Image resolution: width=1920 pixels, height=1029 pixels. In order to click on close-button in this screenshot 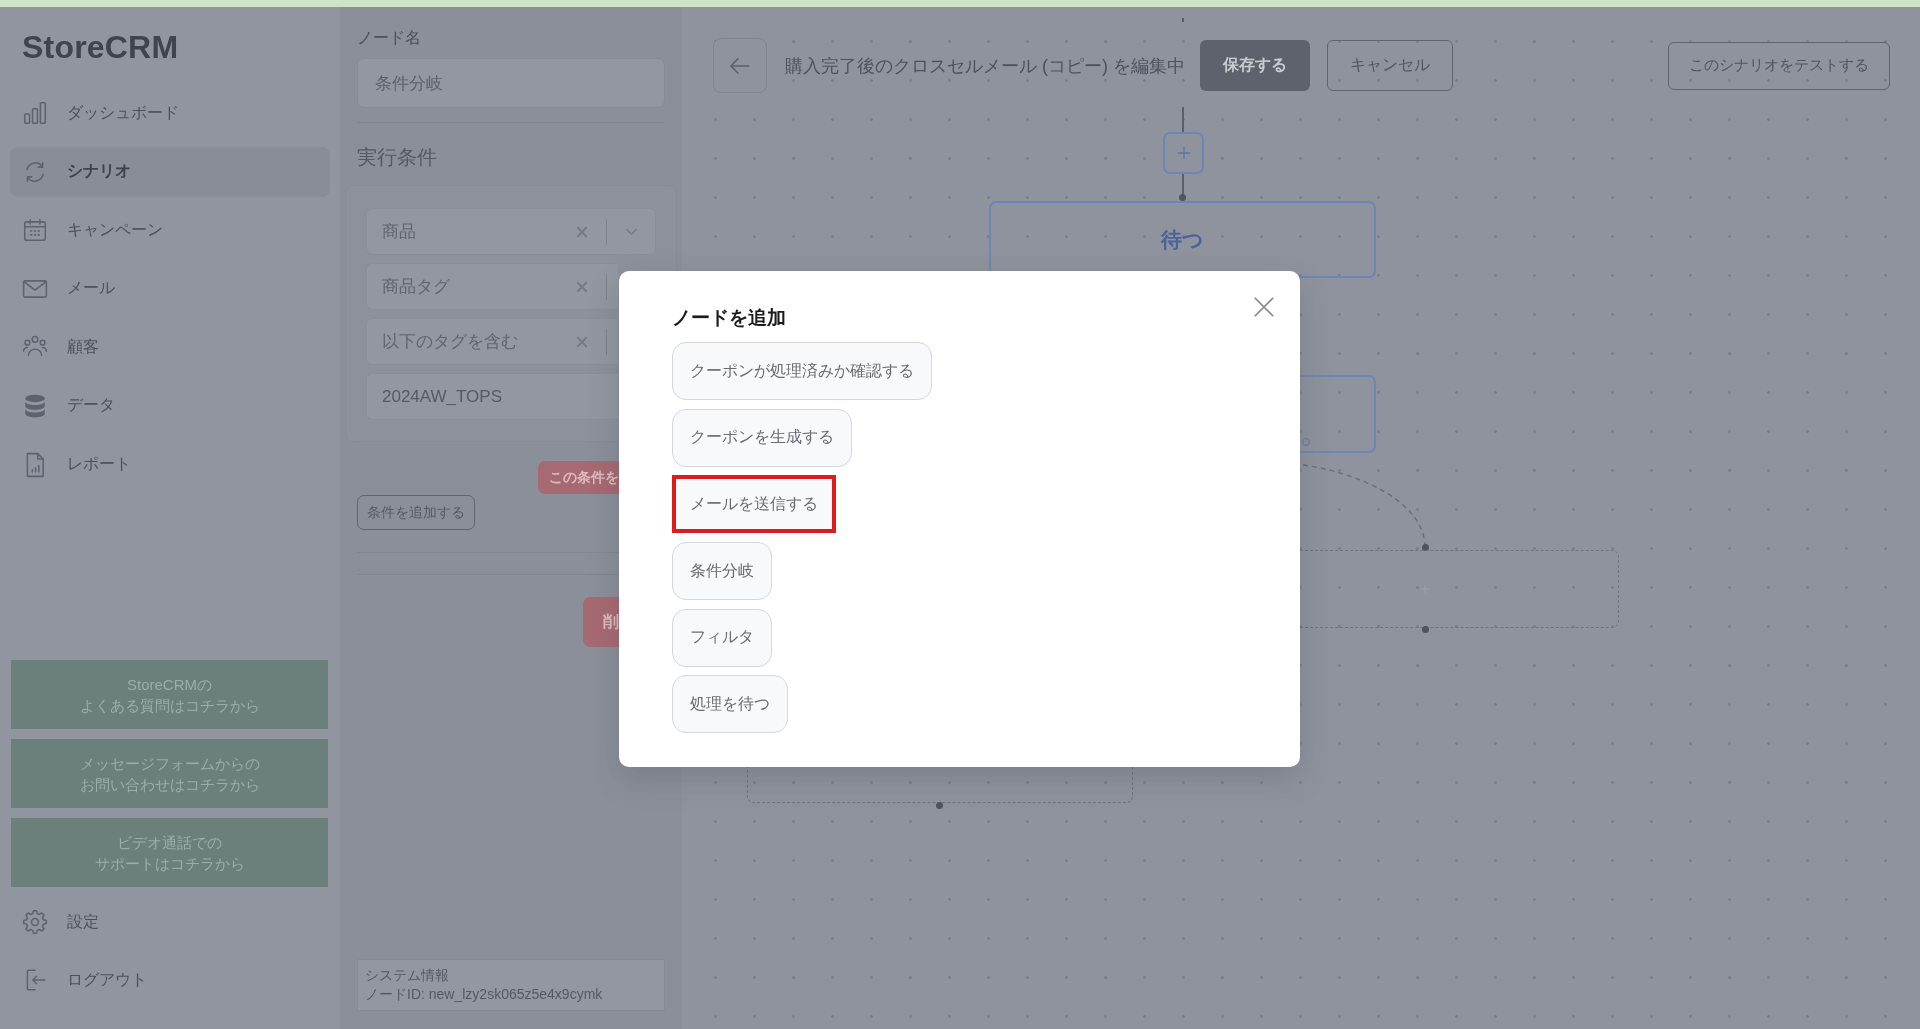, I will do `click(1264, 307)`.